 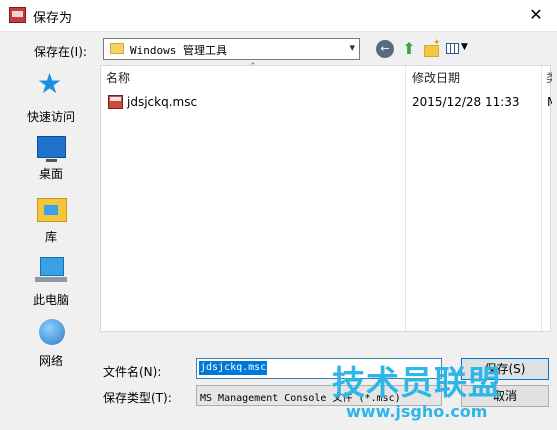 I want to click on computer-icon, so click(x=51, y=269).